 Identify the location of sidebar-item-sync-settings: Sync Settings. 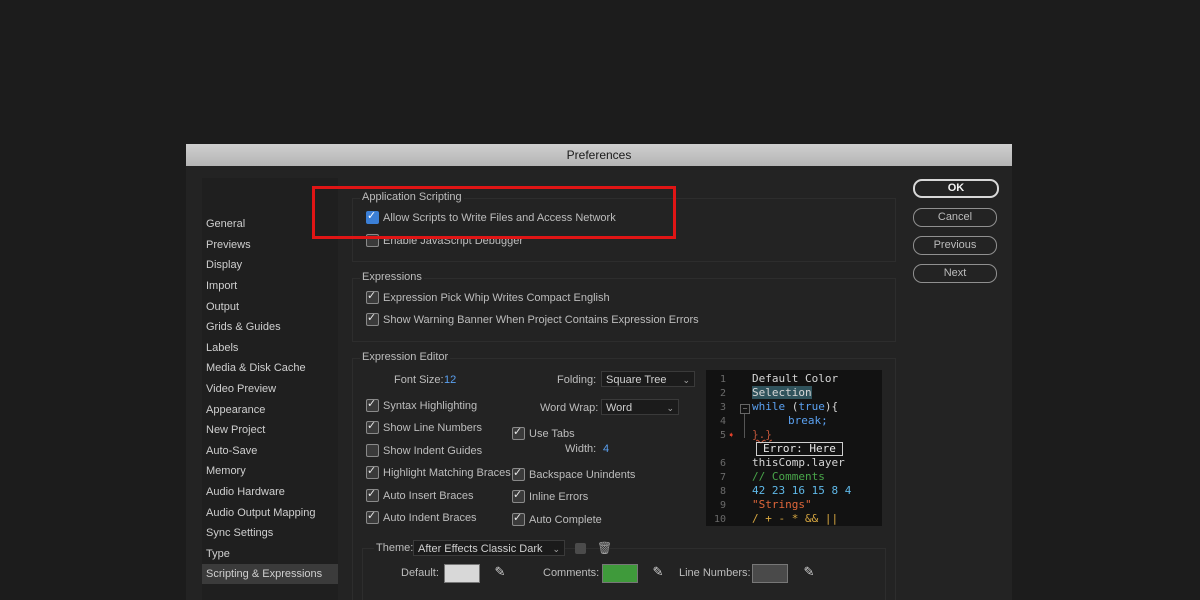
(239, 533).